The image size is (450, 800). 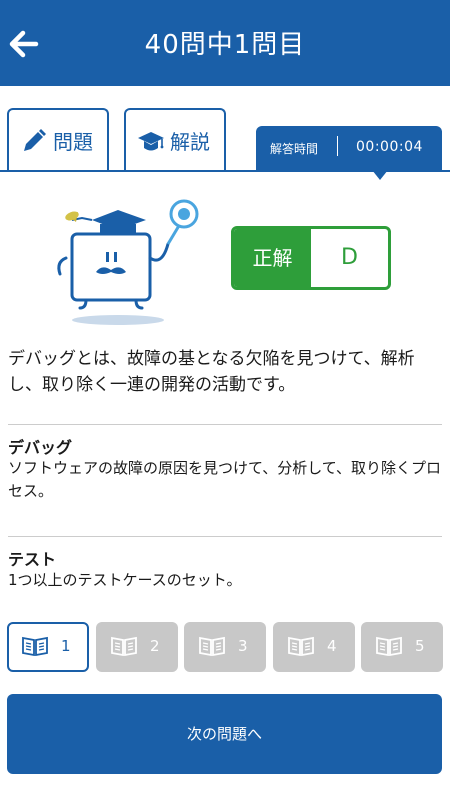 What do you see at coordinates (349, 148) in the screenshot?
I see `answer-timer: 解答時間 00:00:04` at bounding box center [349, 148].